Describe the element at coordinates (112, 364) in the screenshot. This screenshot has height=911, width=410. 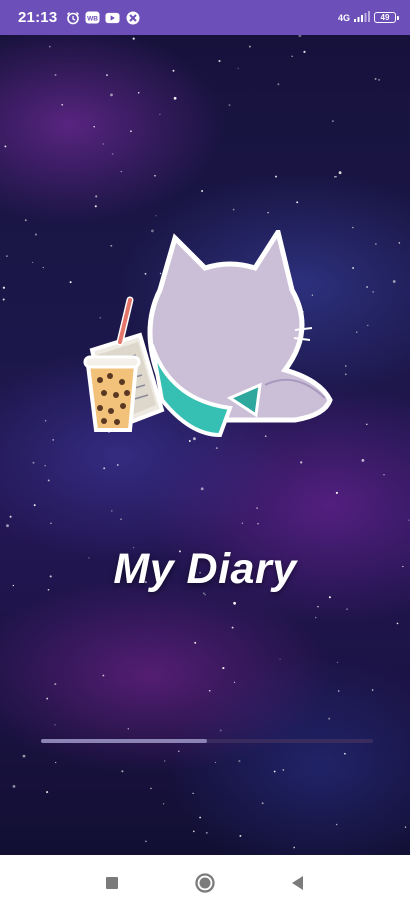
I see `bubble-tea-illustration` at that location.